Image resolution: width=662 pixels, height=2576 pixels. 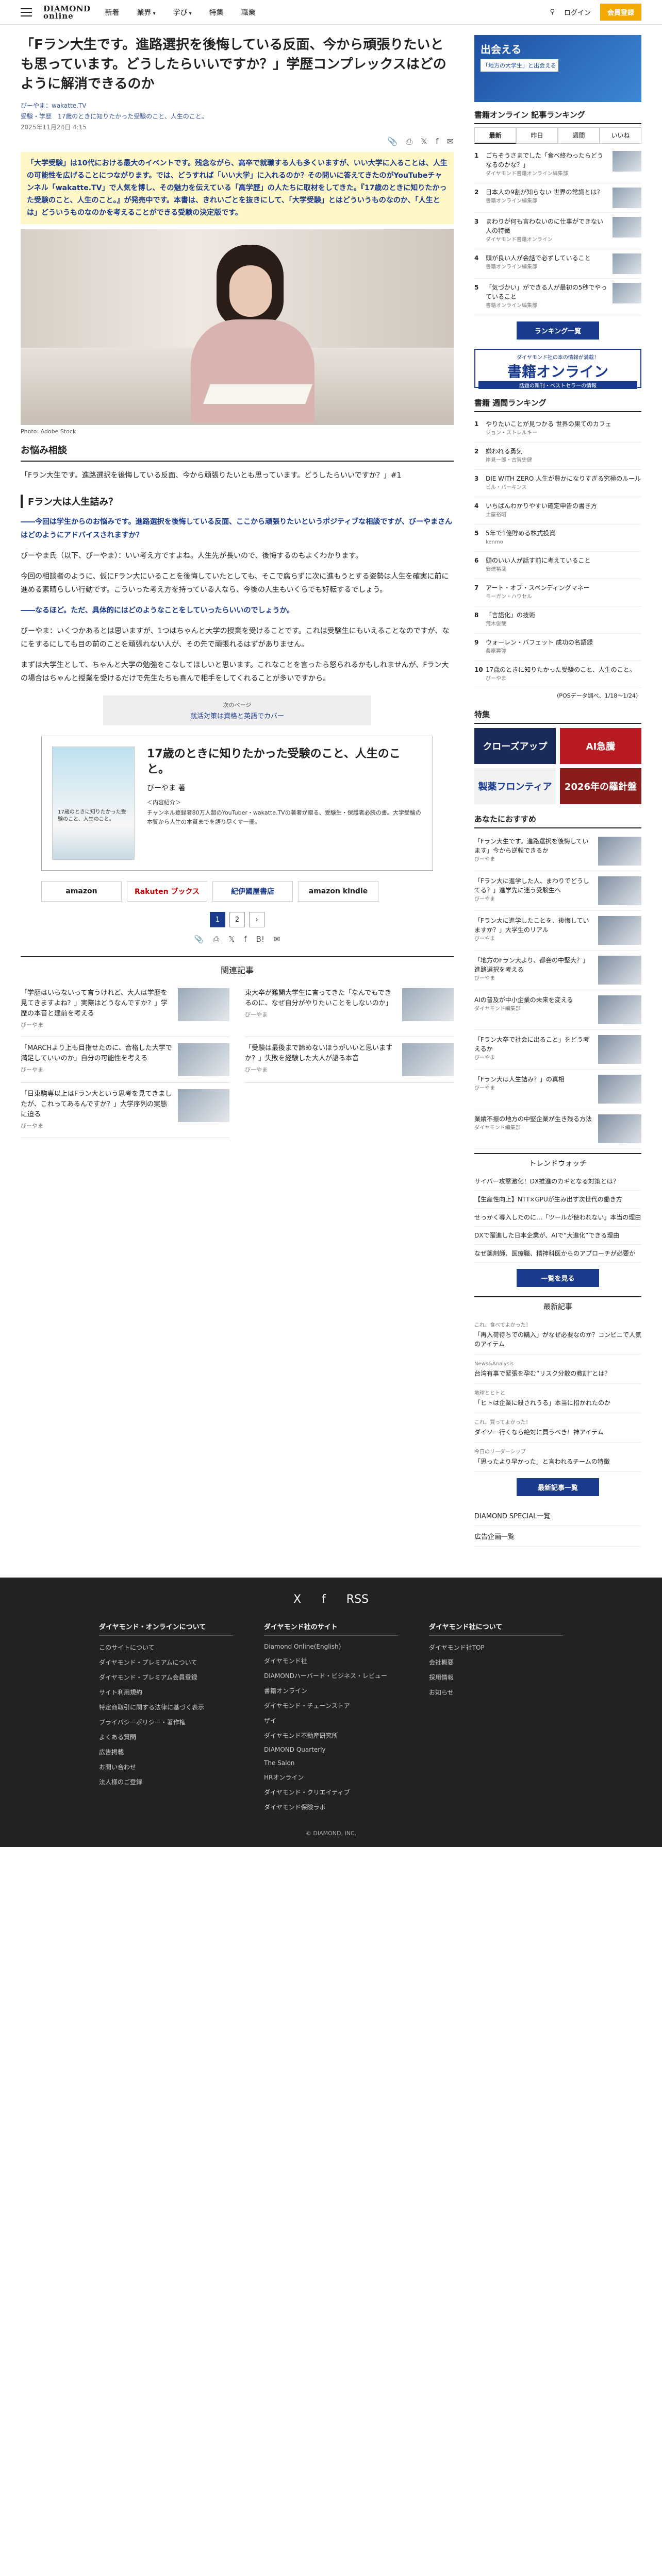 I want to click on recommend-item: 「Fラン大に進学した人、まわりでどうしてる？」進学先に迷う受験生へ びーやま, so click(x=557, y=891).